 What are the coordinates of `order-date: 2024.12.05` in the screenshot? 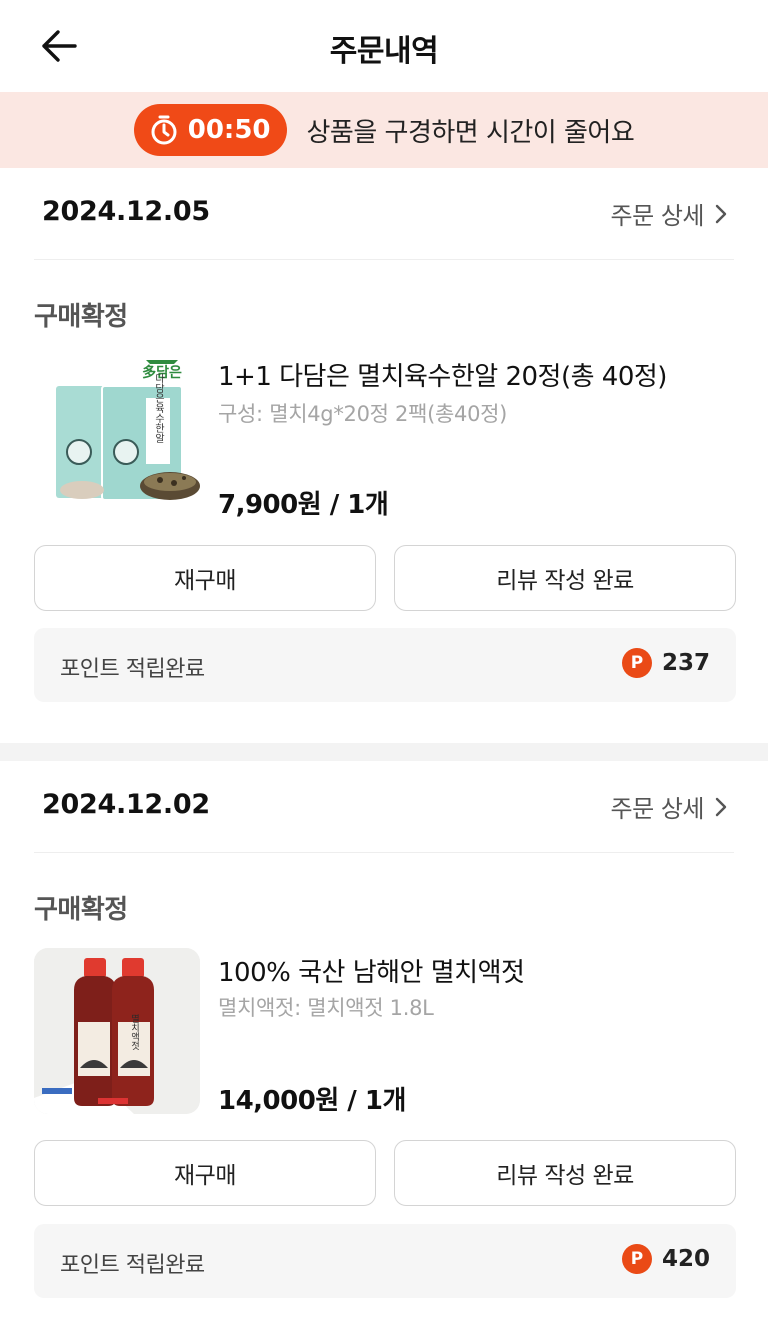 It's located at (126, 211).